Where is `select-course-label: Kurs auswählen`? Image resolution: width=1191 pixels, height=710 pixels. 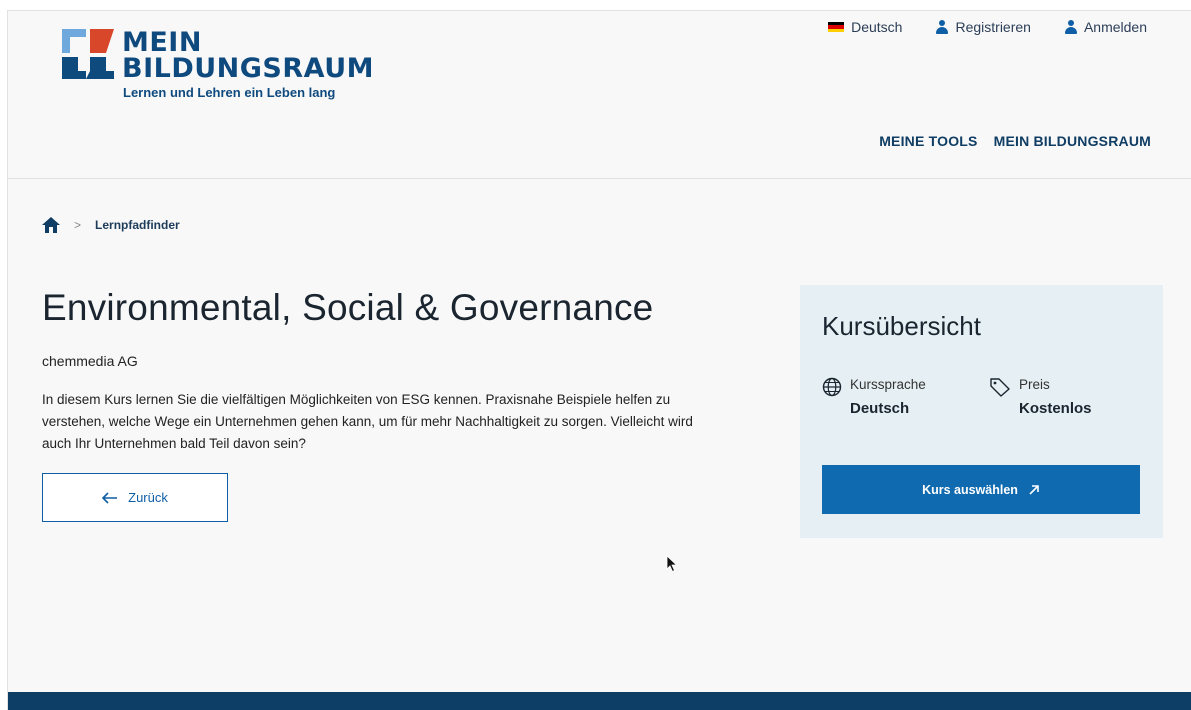 select-course-label: Kurs auswählen is located at coordinates (970, 489).